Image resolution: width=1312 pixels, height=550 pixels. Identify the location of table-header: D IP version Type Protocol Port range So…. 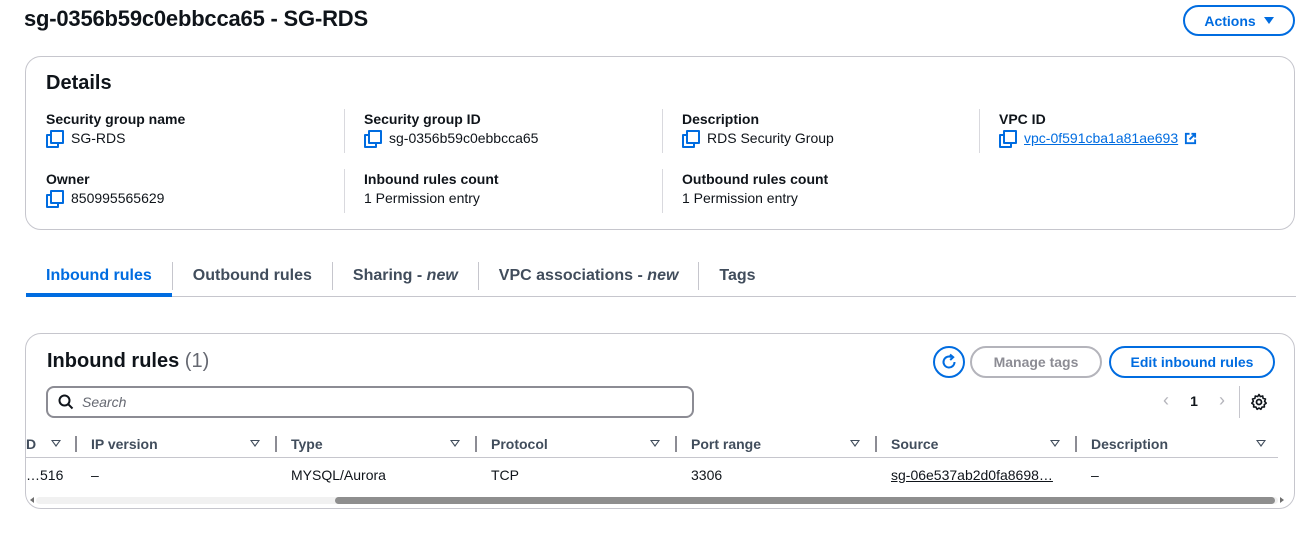
(652, 444).